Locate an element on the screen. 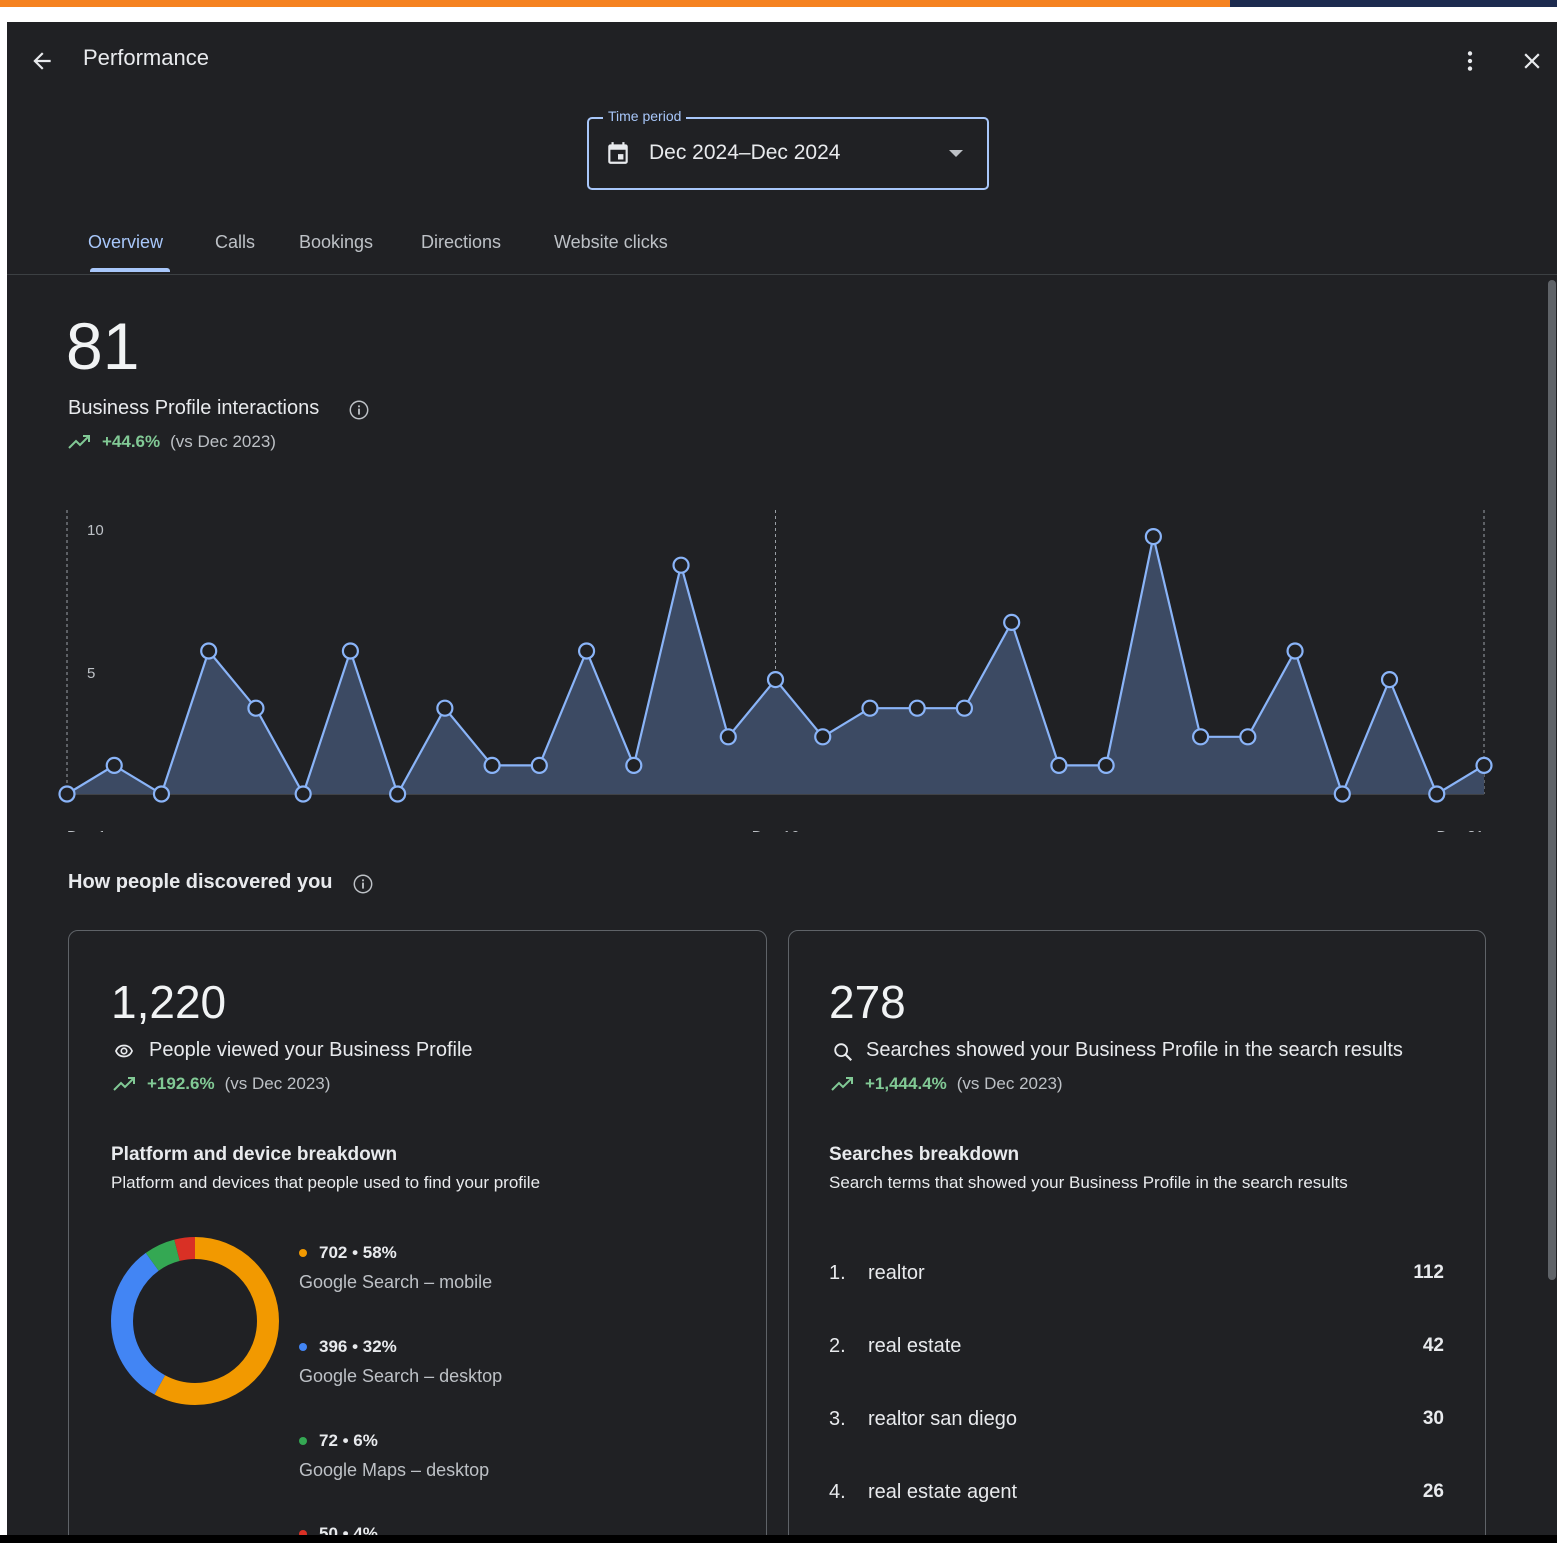  legend-value: 50 • 4% is located at coordinates (348, 1529).